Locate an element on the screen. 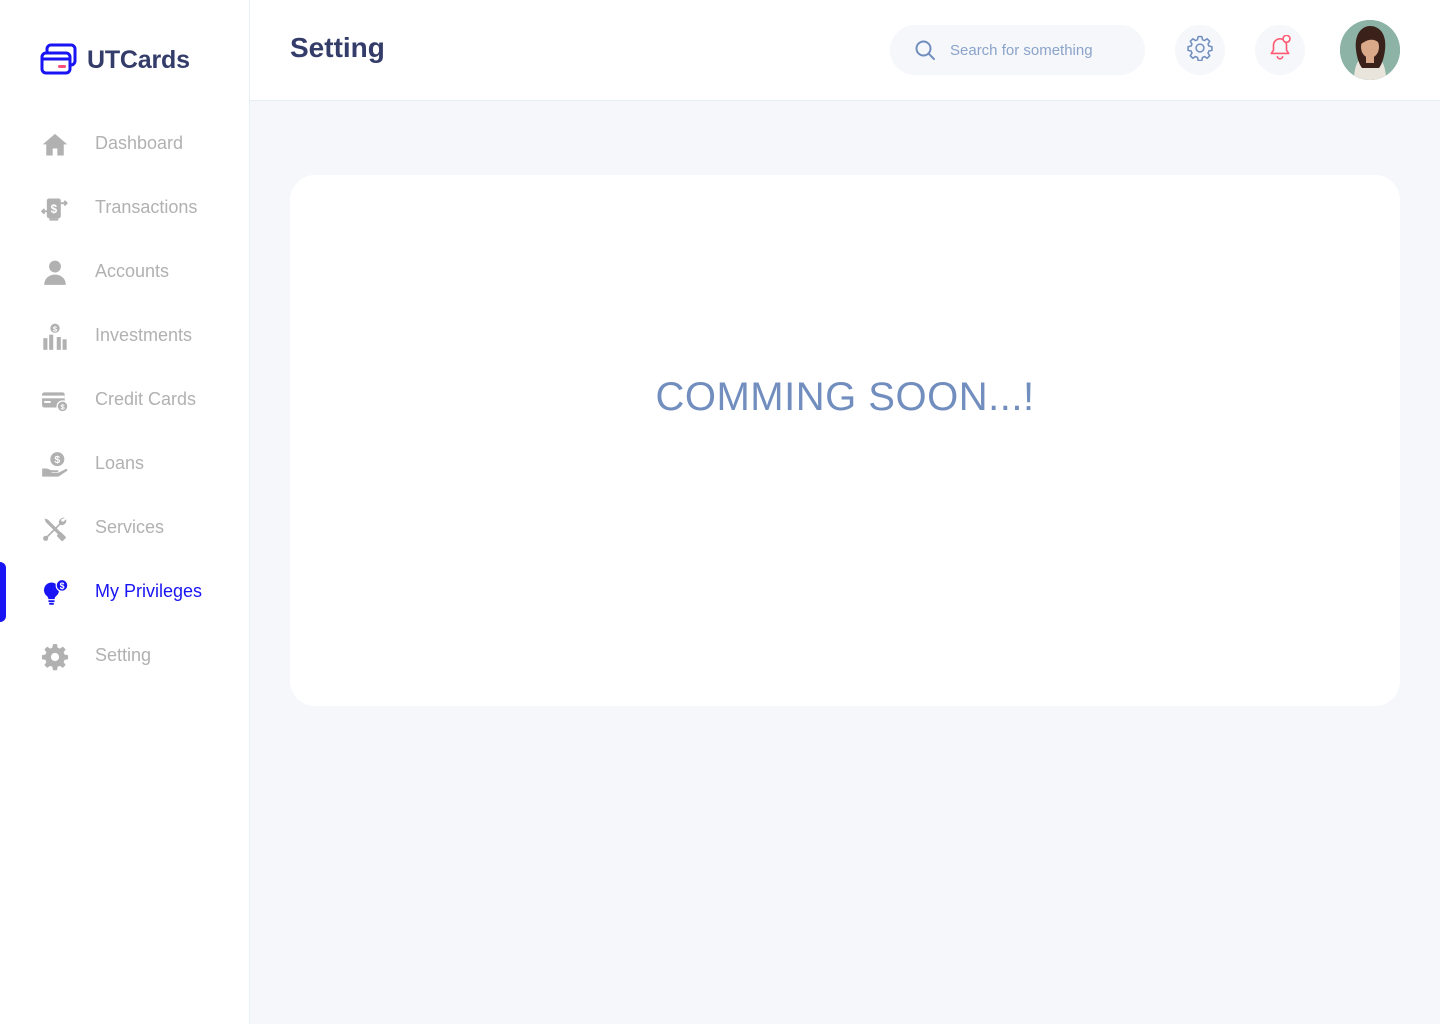 This screenshot has height=1024, width=1440. sidebar-item-label: Setting is located at coordinates (123, 655).